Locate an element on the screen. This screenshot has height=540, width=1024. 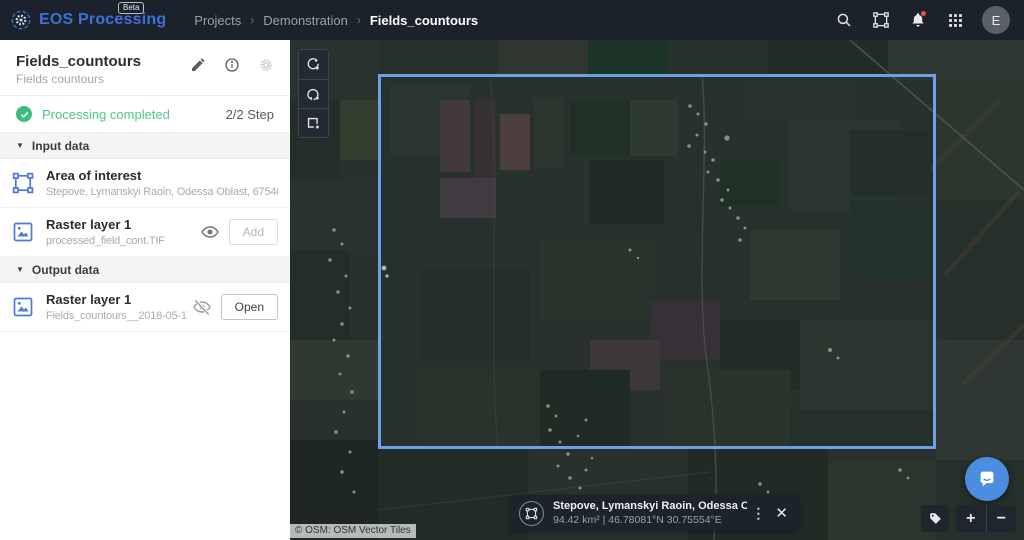
labels-tag-button is located at coordinates (935, 518).